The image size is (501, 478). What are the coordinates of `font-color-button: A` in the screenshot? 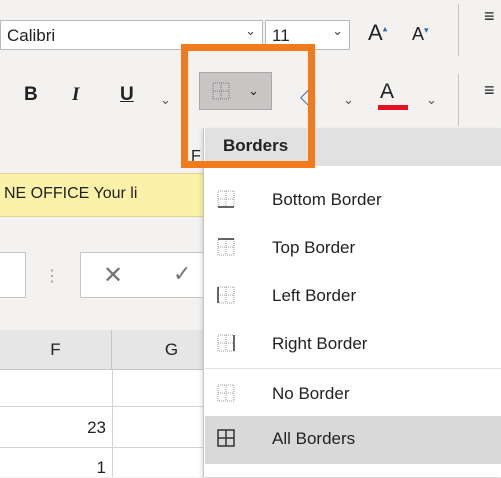 It's located at (387, 92).